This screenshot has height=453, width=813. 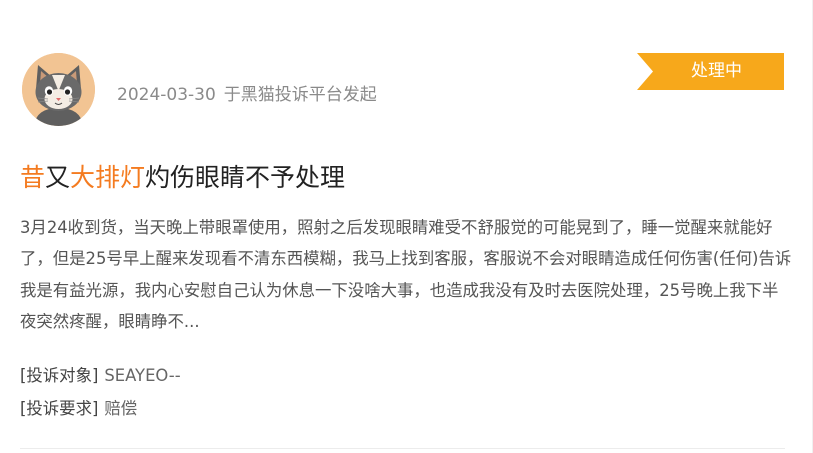 What do you see at coordinates (108, 177) in the screenshot?
I see `title-part-c: 大排灯` at bounding box center [108, 177].